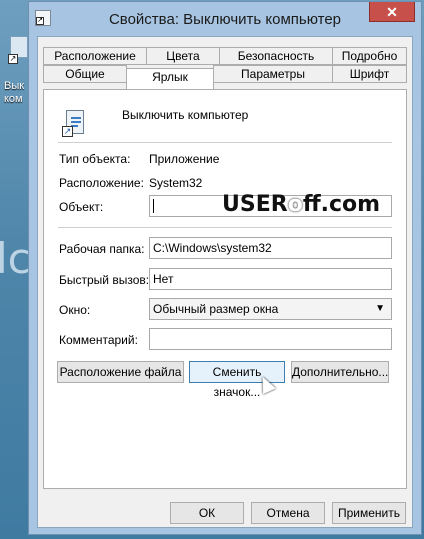 This screenshot has height=539, width=424. Describe the element at coordinates (380, 308) in the screenshot. I see `chevron-down-icon: ▼` at that location.